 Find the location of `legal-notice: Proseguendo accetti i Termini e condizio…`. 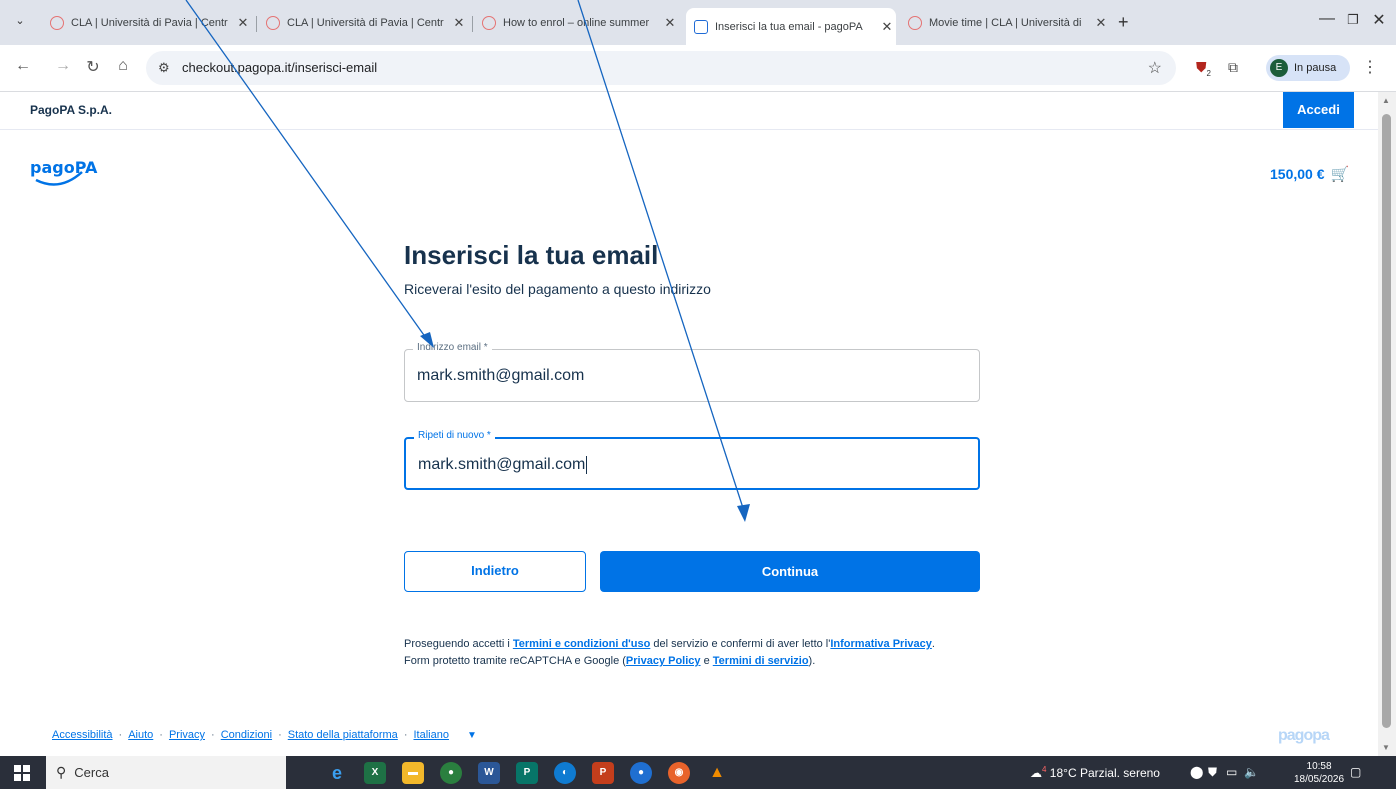

legal-notice: Proseguendo accetti i Termini e condizio… is located at coordinates (704, 653).